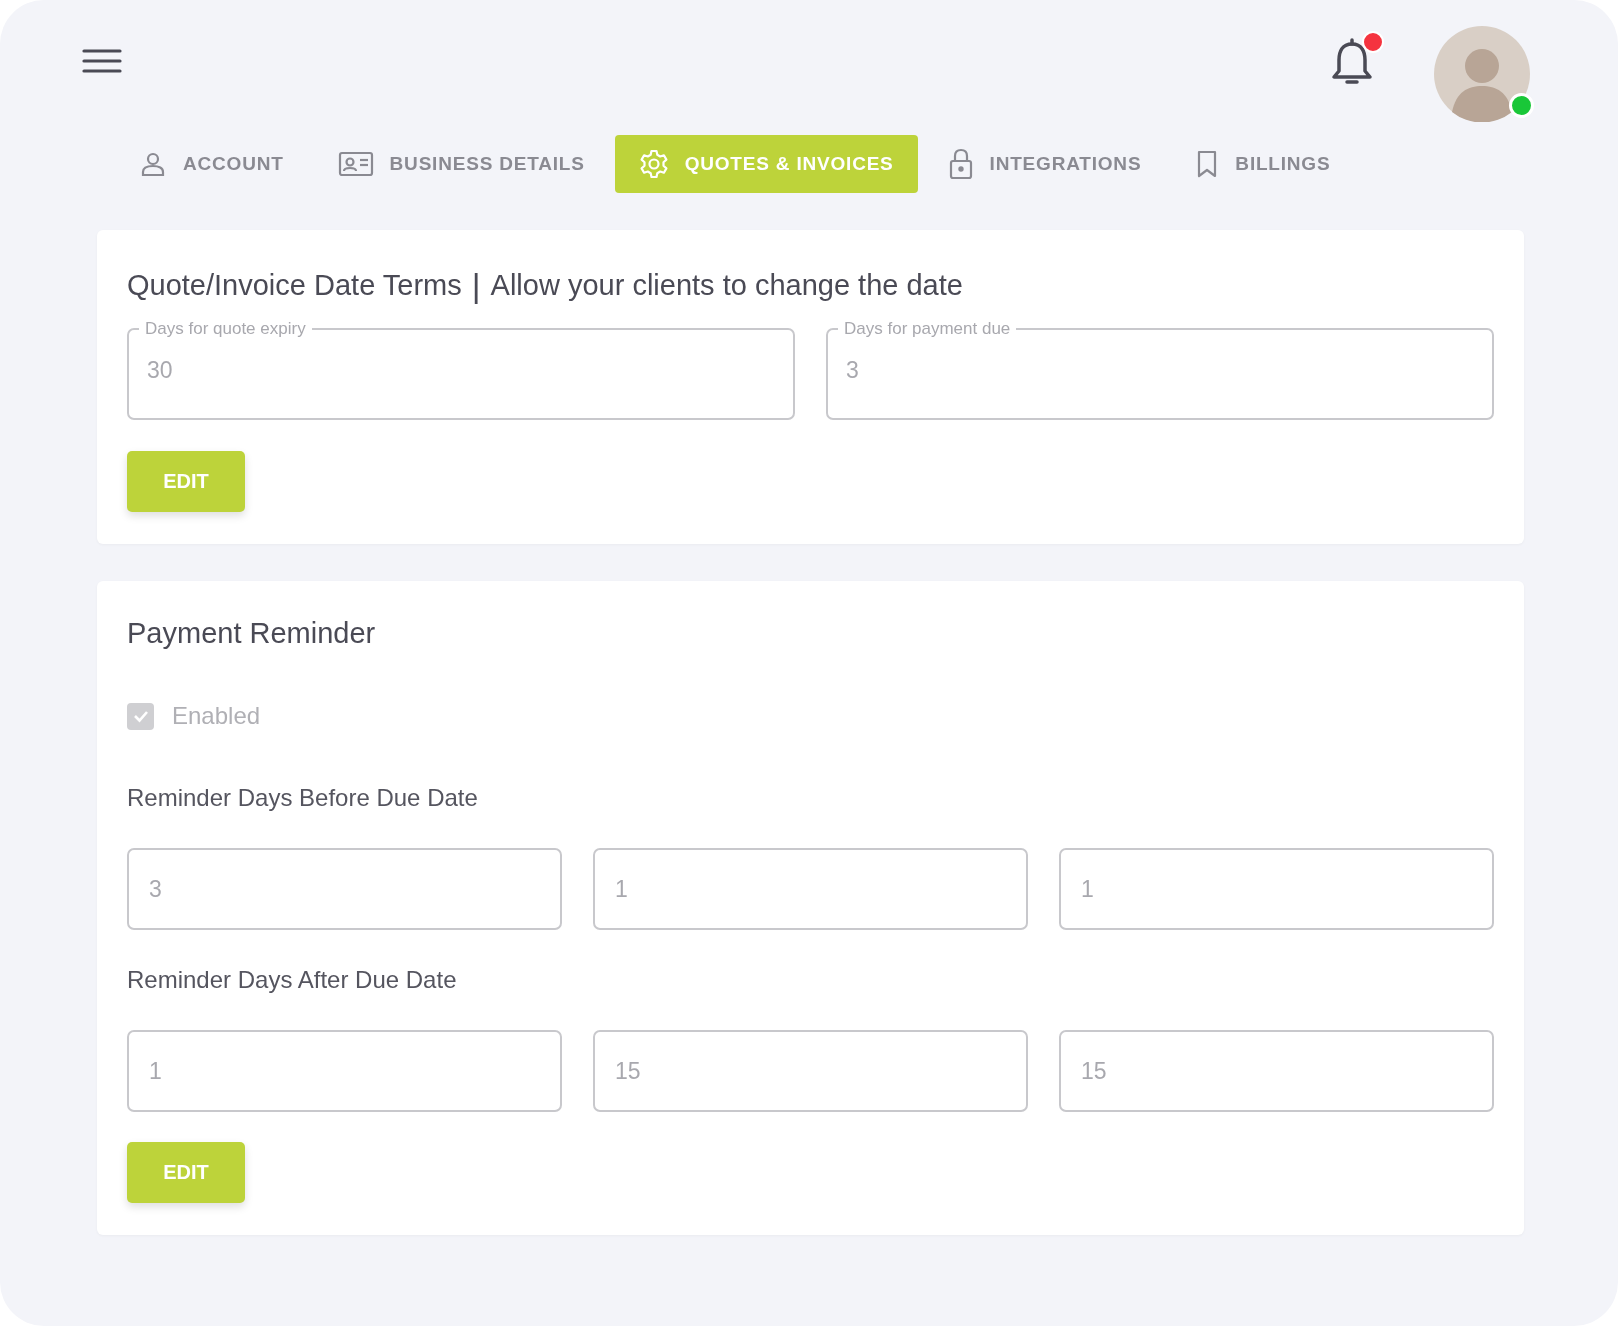  I want to click on card-title: Quote/Invoice Date Terms, so click(294, 285).